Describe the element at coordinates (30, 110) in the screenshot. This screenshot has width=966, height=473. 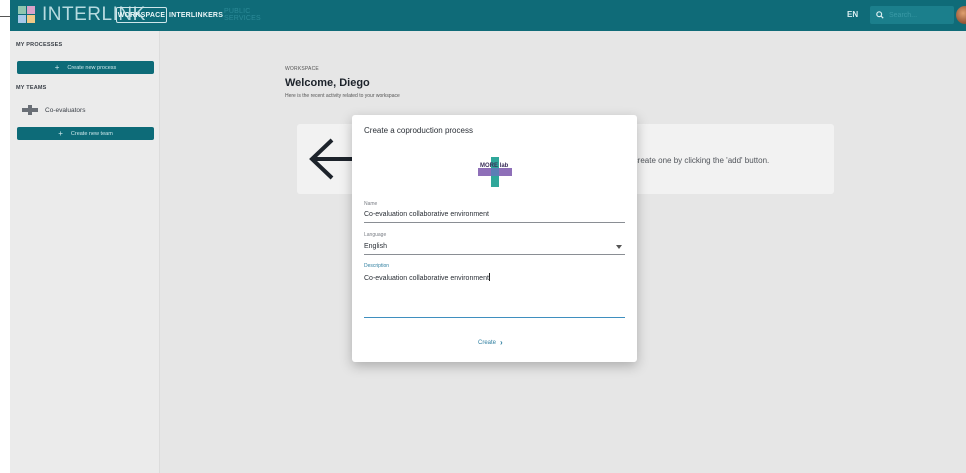
I see `team-icon` at that location.